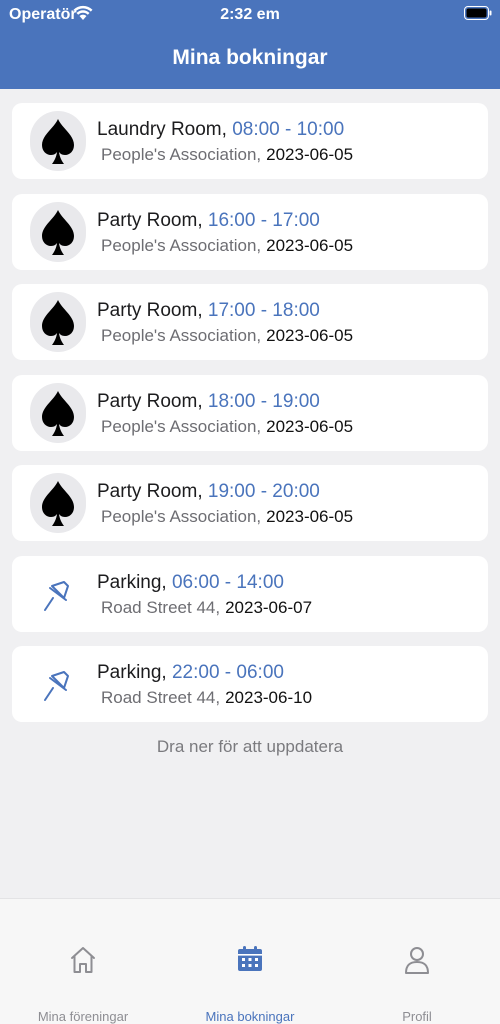 This screenshot has height=1024, width=500. Describe the element at coordinates (263, 220) in the screenshot. I see `booking-time: 16:00 - 17:00` at that location.